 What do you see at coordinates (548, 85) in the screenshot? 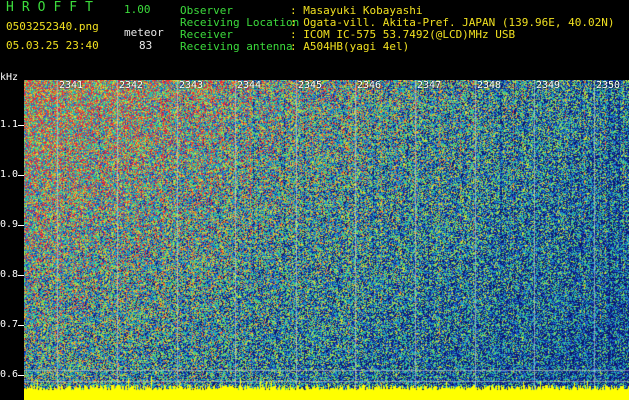
I see `time-tick-label: 2349` at bounding box center [548, 85].